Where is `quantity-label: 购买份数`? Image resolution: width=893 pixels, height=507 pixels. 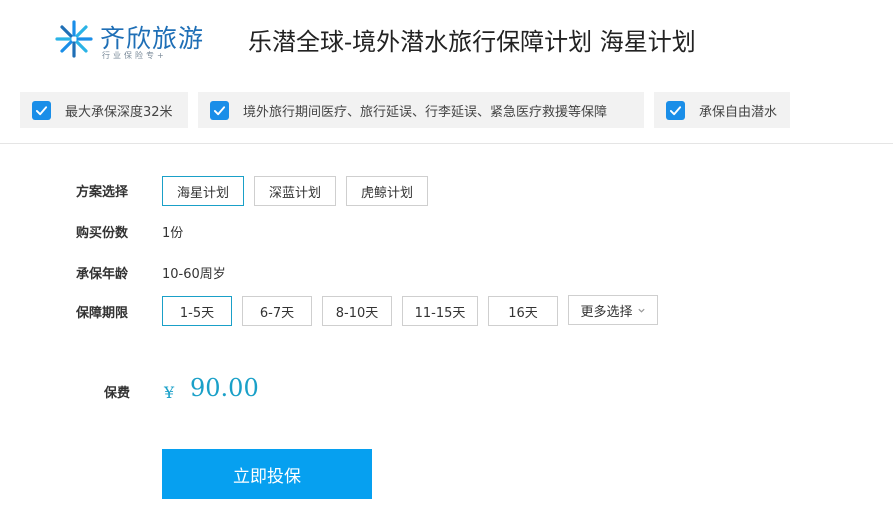 quantity-label: 购买份数 is located at coordinates (102, 233).